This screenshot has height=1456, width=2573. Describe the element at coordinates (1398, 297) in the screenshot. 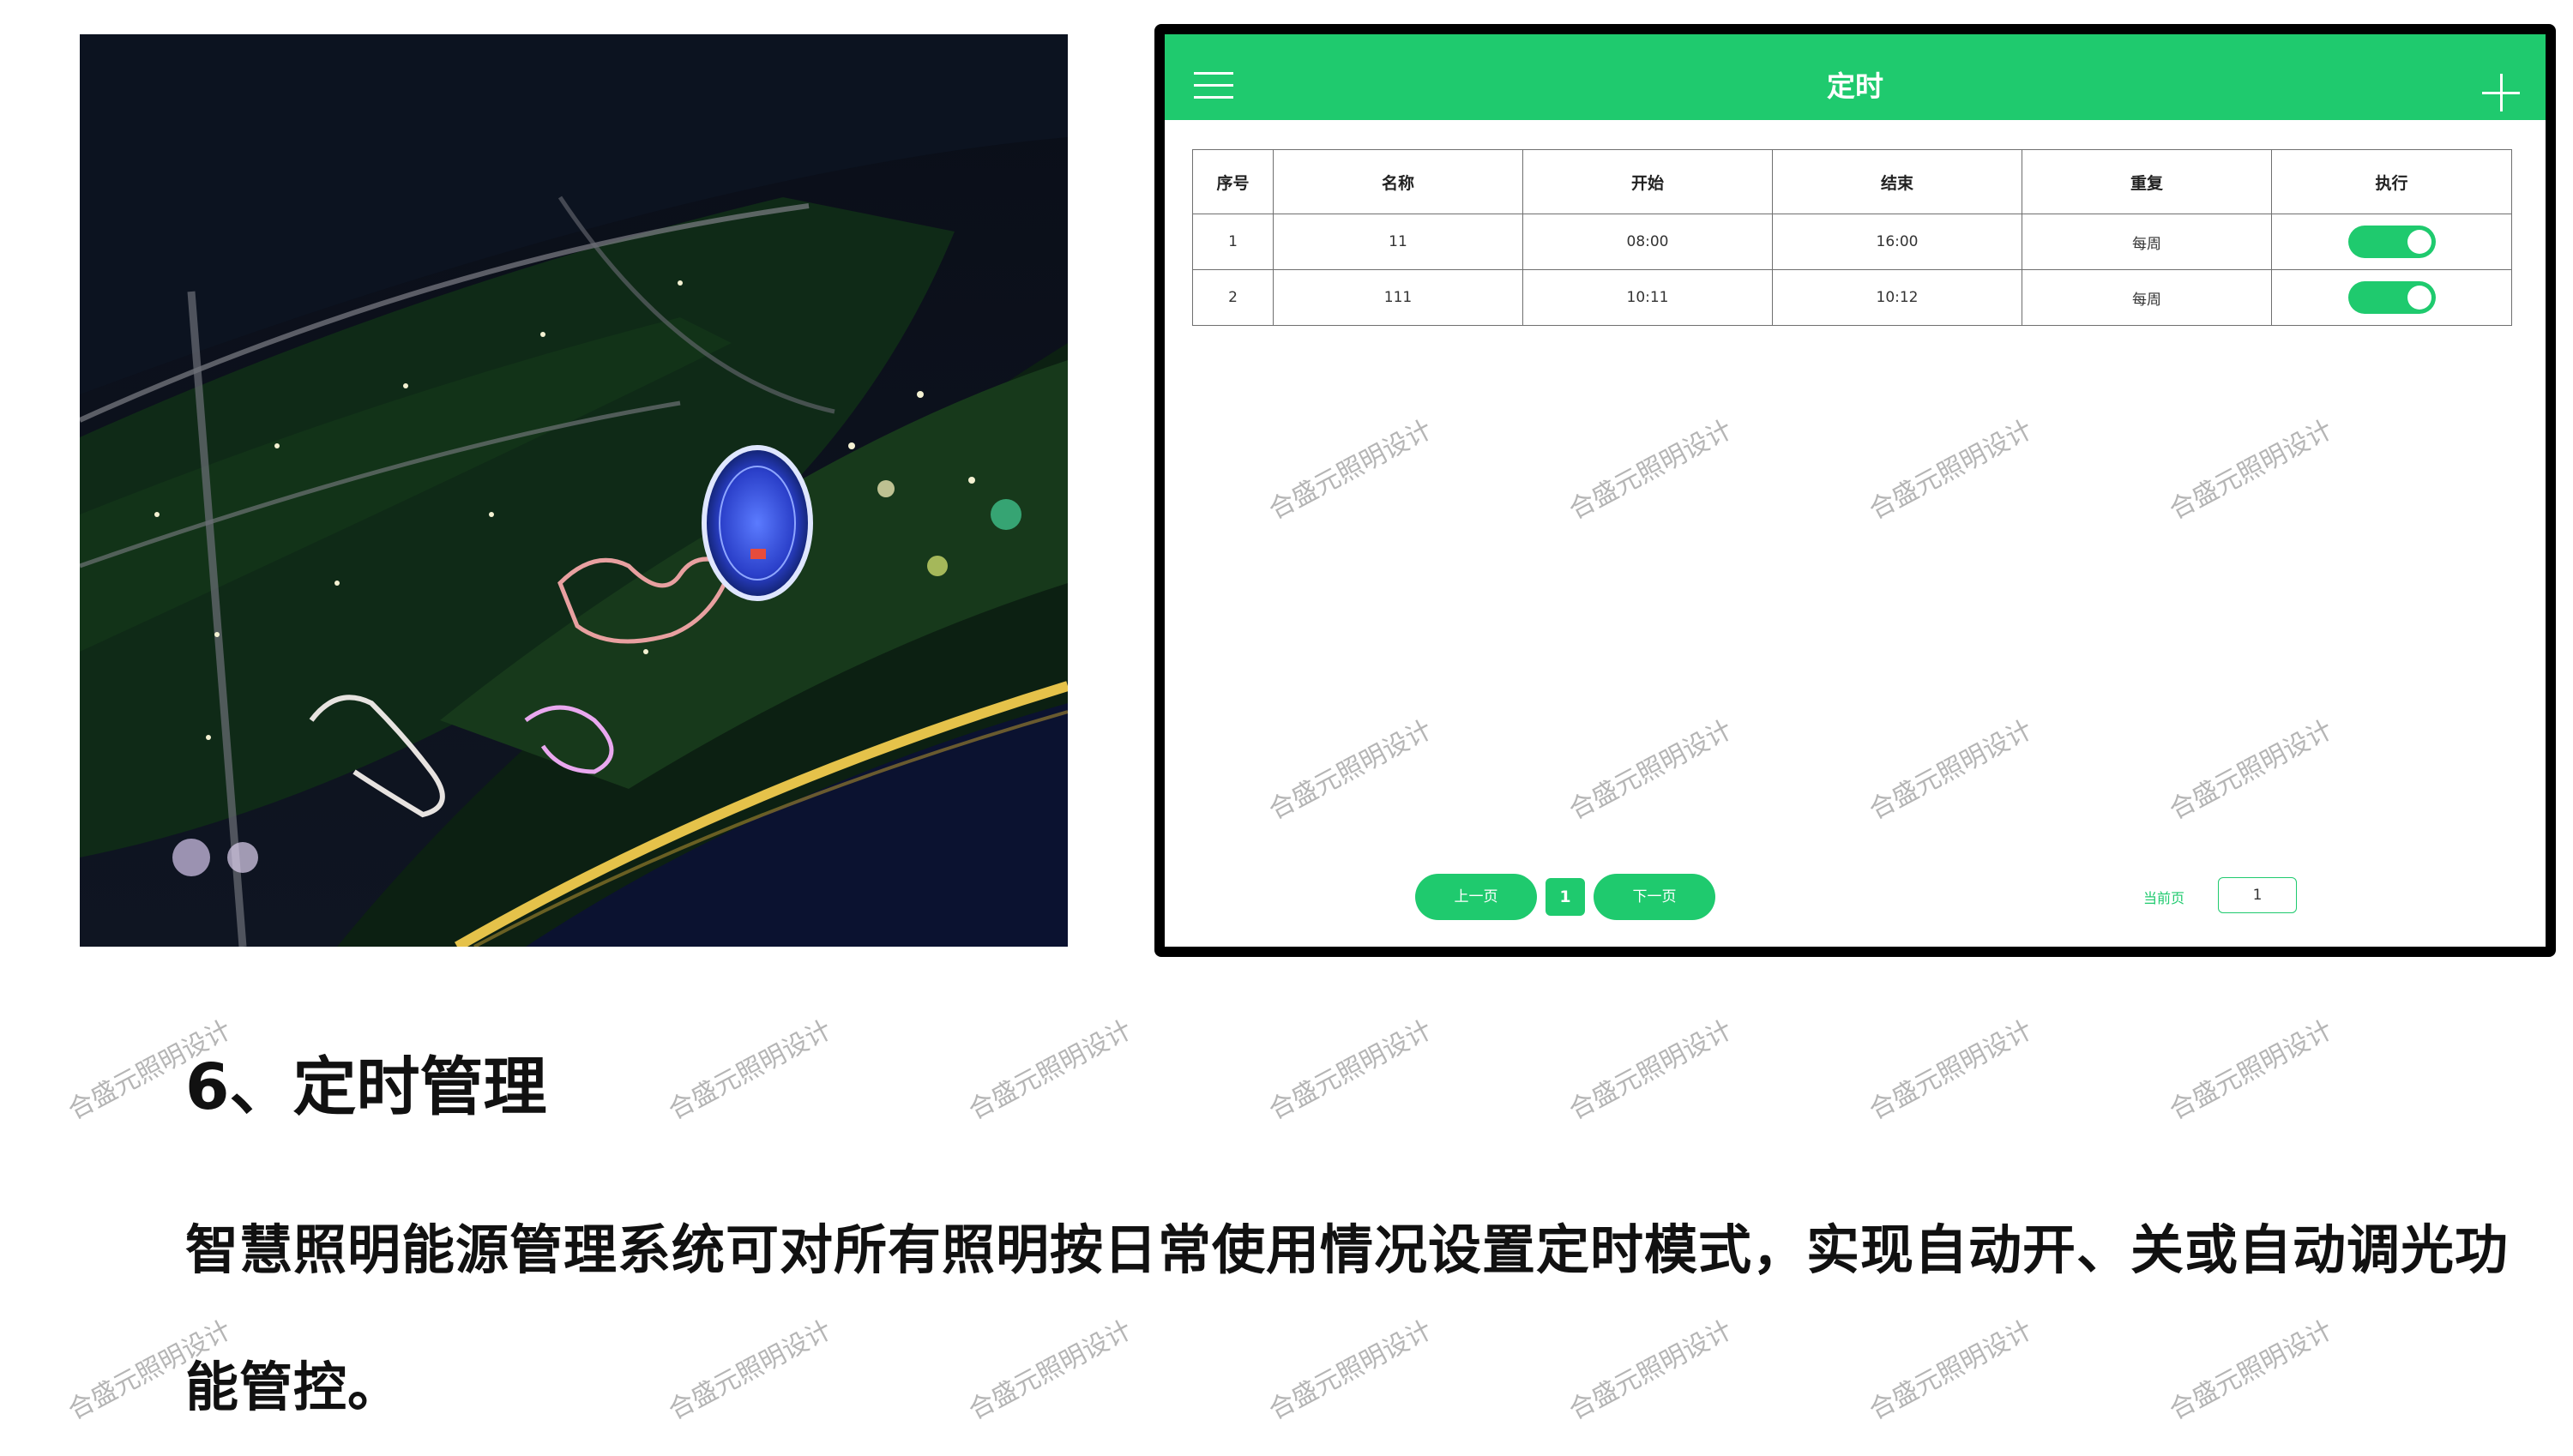

I see `timer-name-link: 111` at that location.